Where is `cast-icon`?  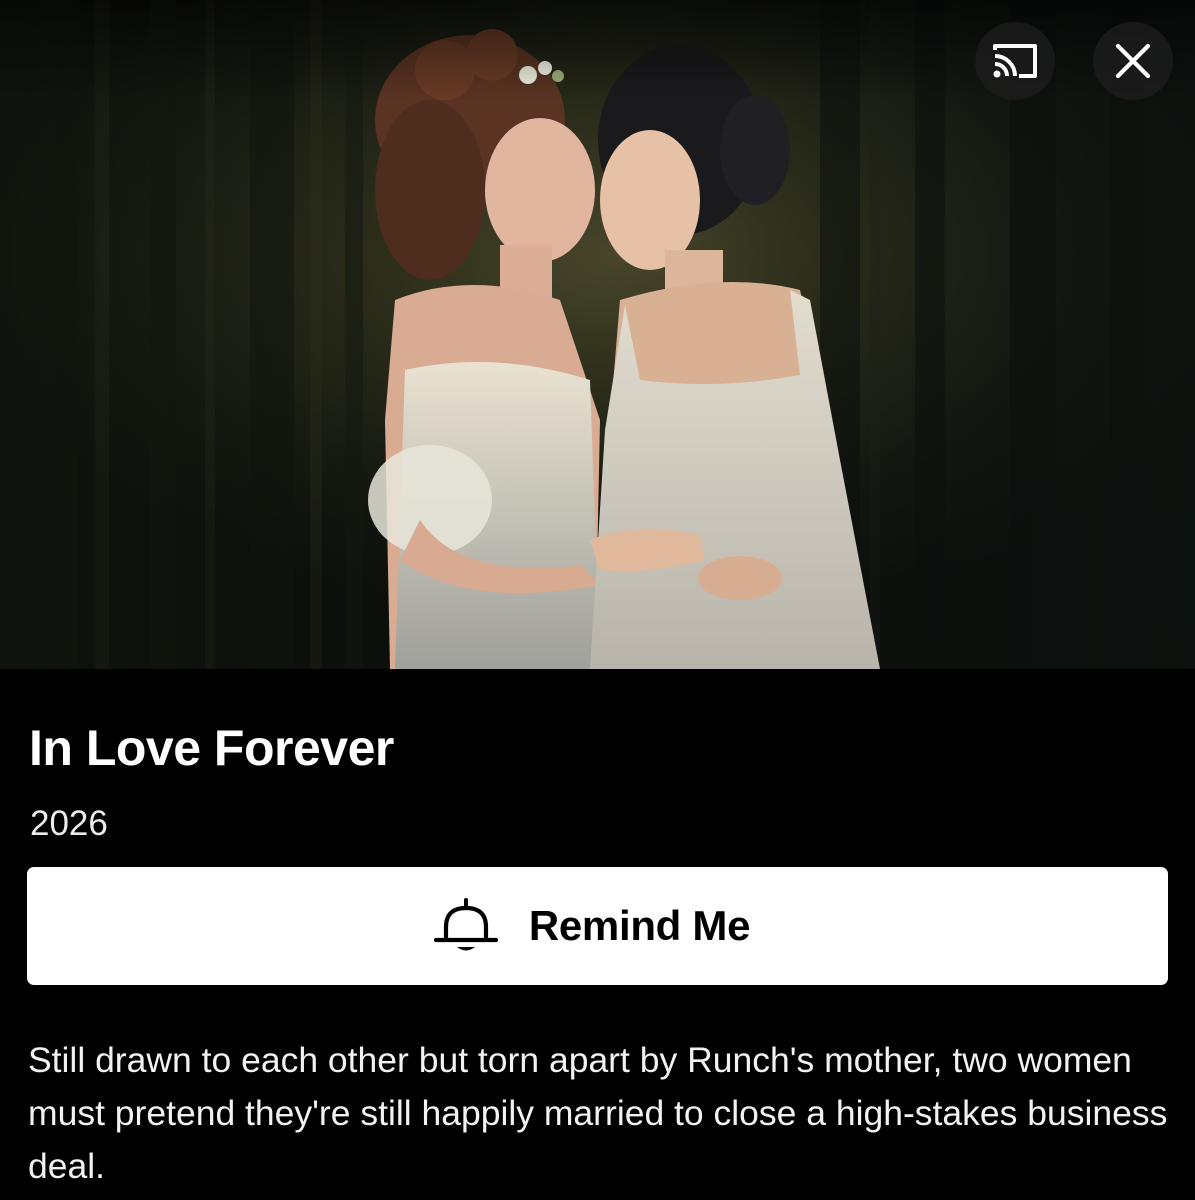
cast-icon is located at coordinates (1015, 61).